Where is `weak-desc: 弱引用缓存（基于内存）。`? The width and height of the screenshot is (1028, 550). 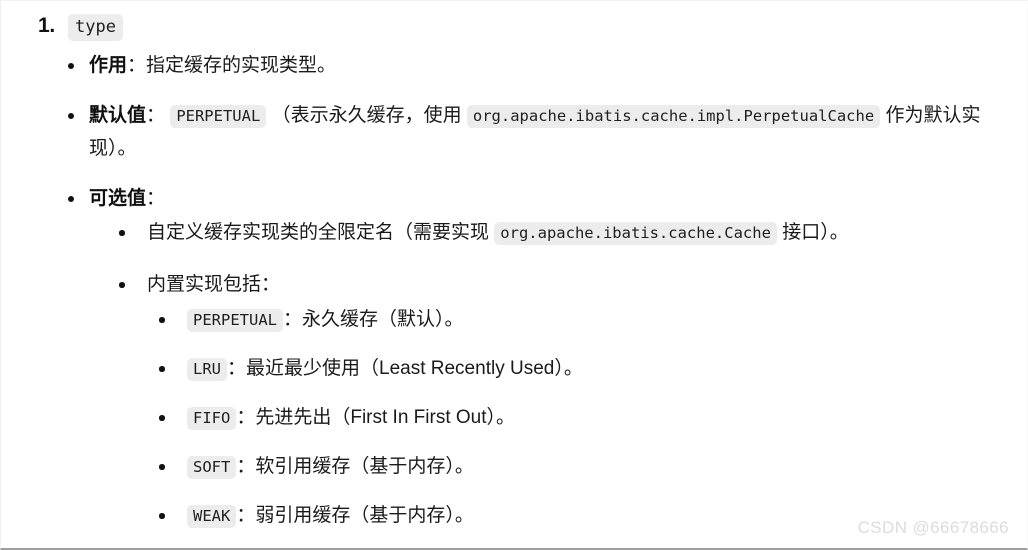
weak-desc: 弱引用缓存（基于内存）。 is located at coordinates (364, 515).